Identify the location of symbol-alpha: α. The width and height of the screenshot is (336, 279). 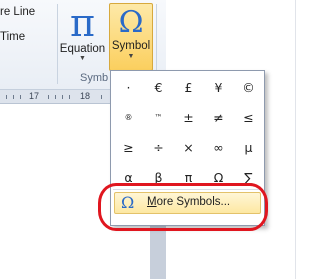
(128, 177).